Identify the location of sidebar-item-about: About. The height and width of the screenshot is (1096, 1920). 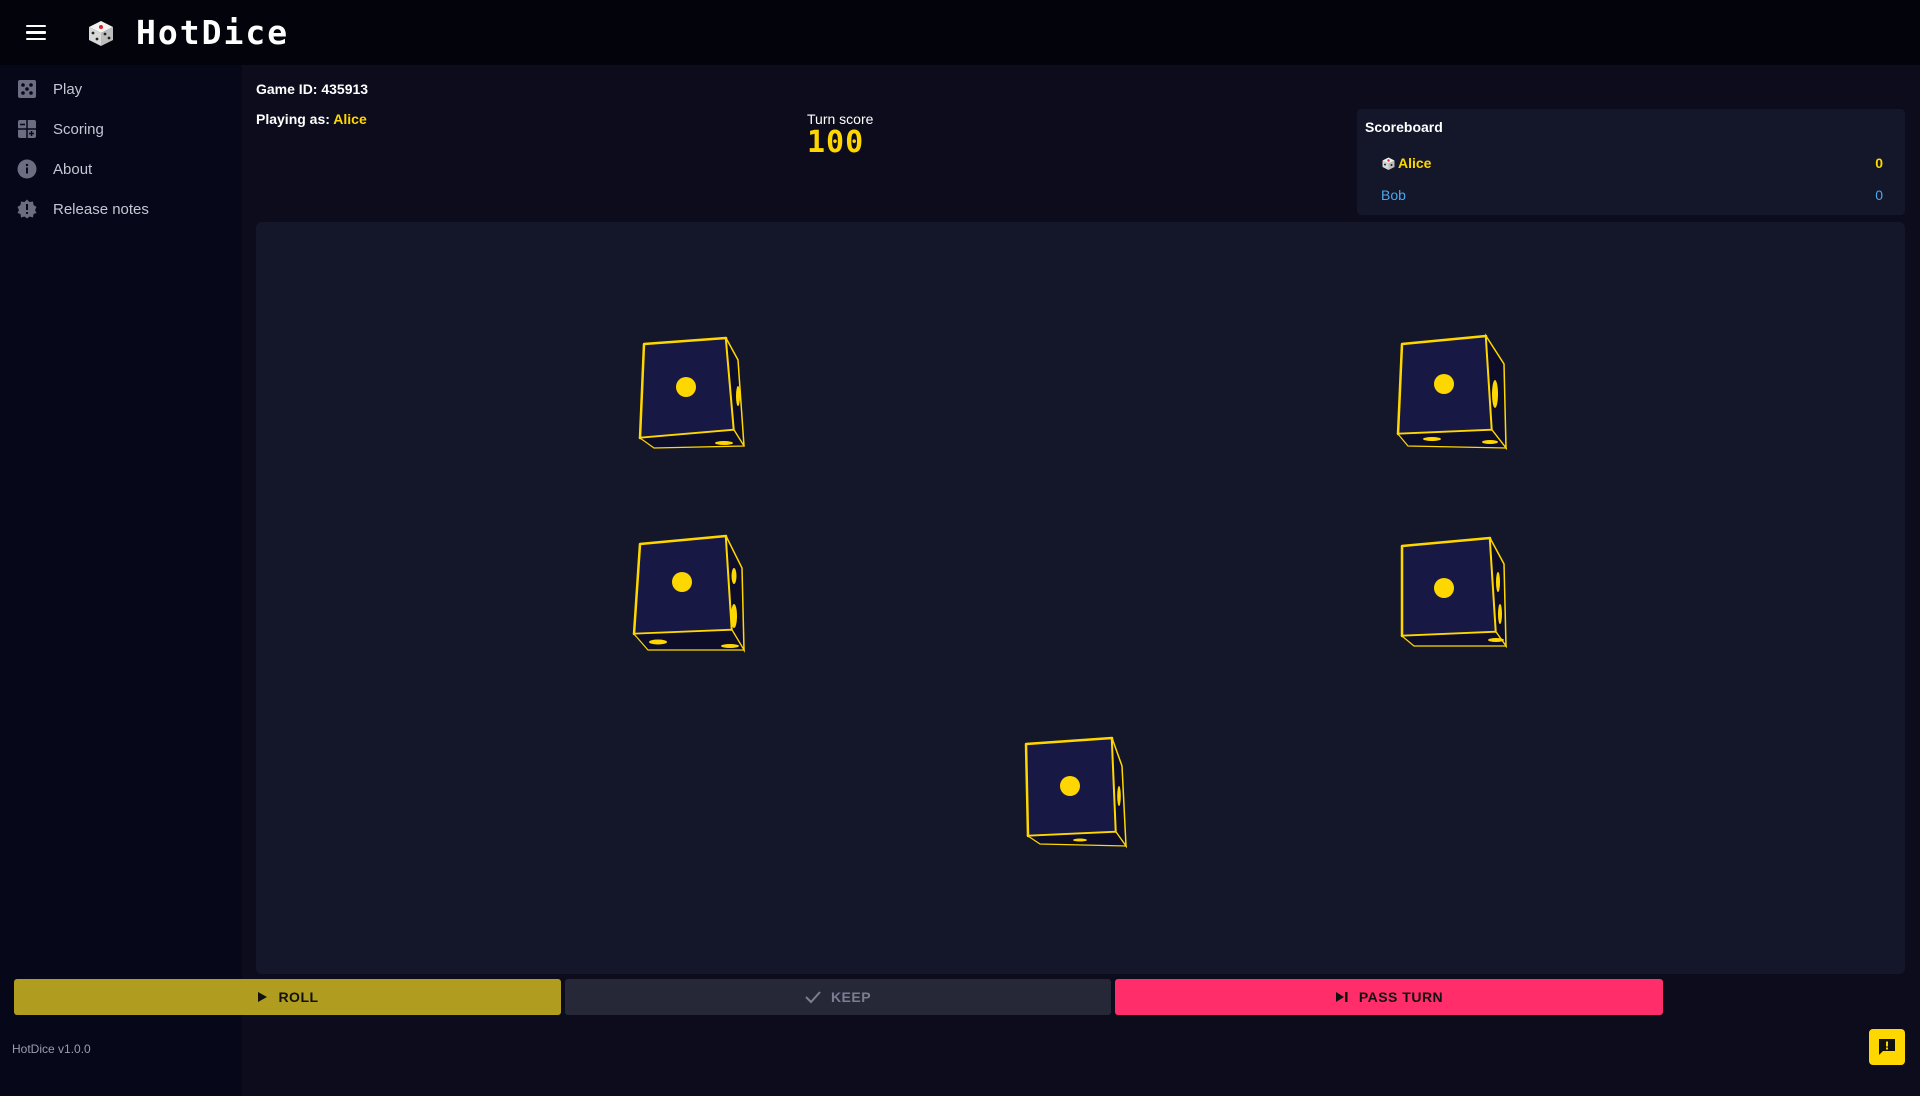
(121, 169).